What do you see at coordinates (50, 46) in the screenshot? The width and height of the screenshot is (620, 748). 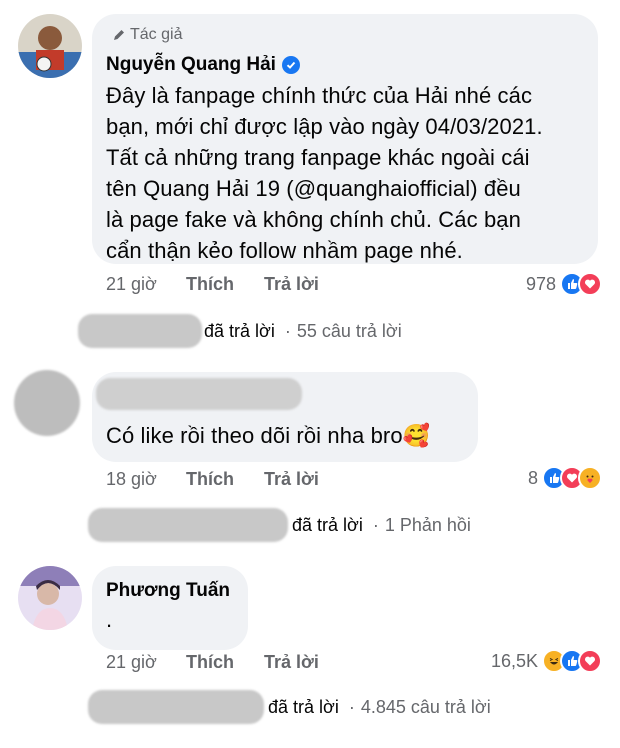 I see `author-avatar` at bounding box center [50, 46].